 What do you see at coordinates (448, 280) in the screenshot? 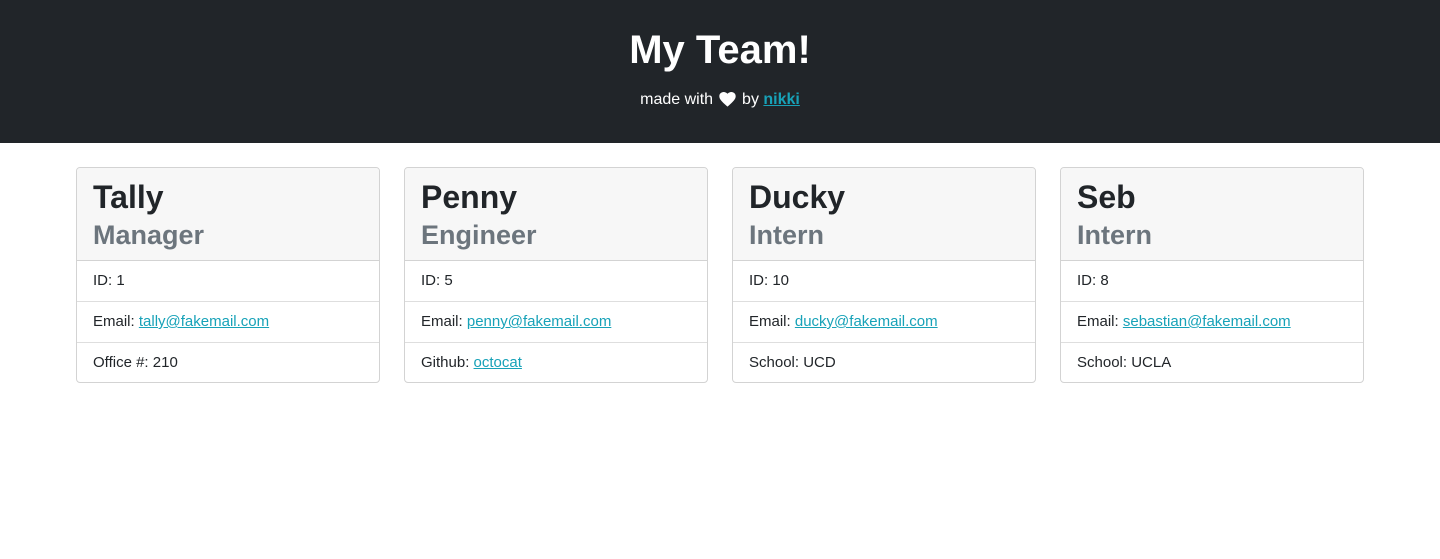
I see `id-value: 5` at bounding box center [448, 280].